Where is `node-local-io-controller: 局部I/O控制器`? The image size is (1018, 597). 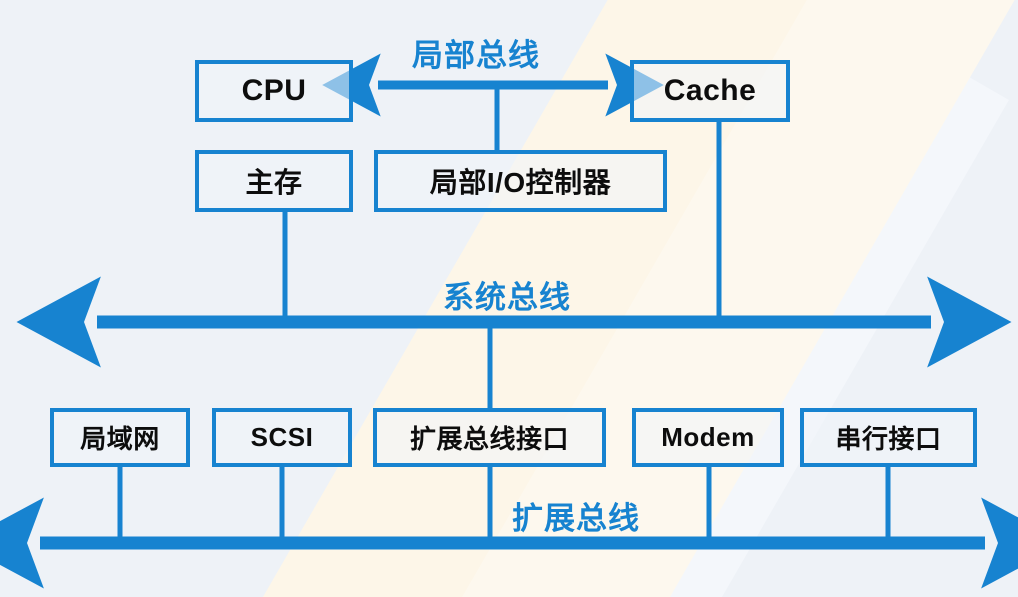
node-local-io-controller: 局部I/O控制器 is located at coordinates (520, 181).